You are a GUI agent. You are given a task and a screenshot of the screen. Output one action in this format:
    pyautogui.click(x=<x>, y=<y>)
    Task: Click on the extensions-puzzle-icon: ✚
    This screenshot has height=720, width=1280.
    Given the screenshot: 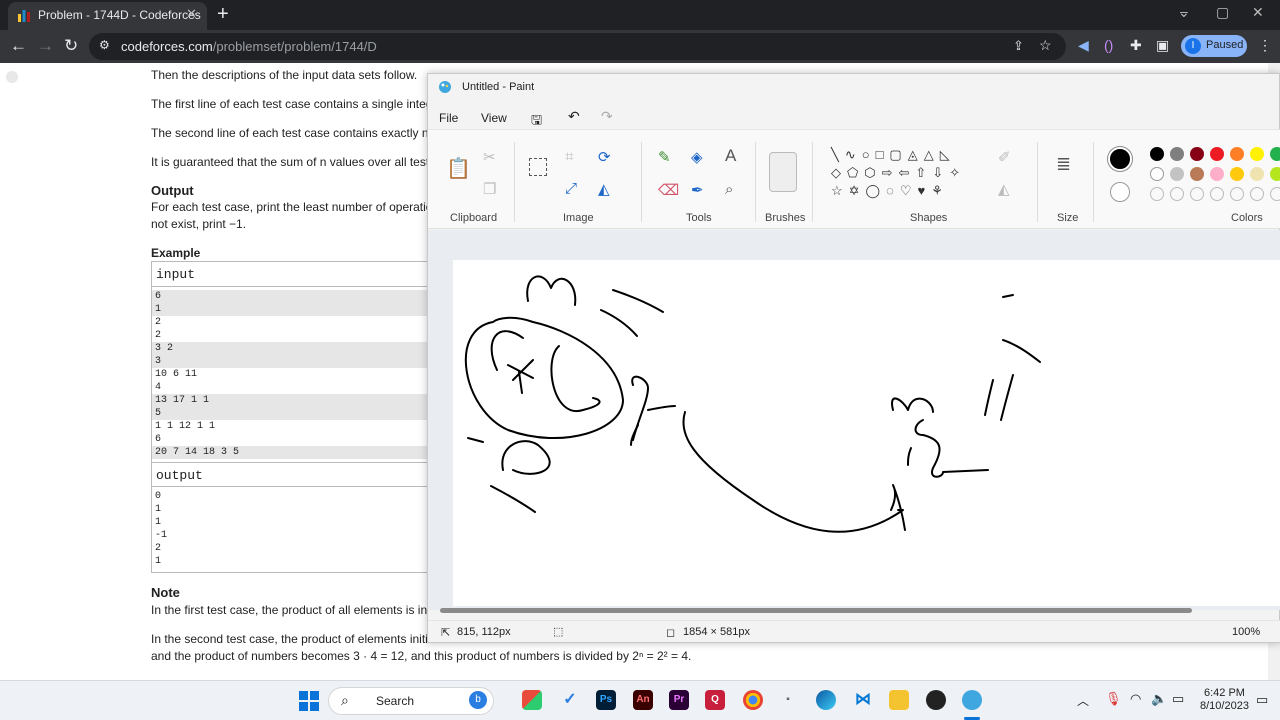 What is the action you would take?
    pyautogui.click(x=1136, y=45)
    